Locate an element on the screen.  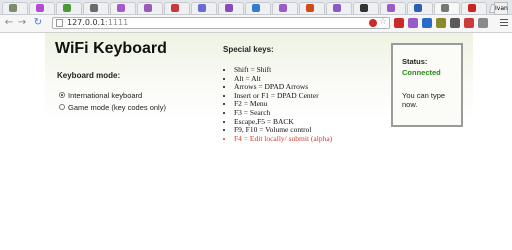
menu-icon is located at coordinates (504, 23).